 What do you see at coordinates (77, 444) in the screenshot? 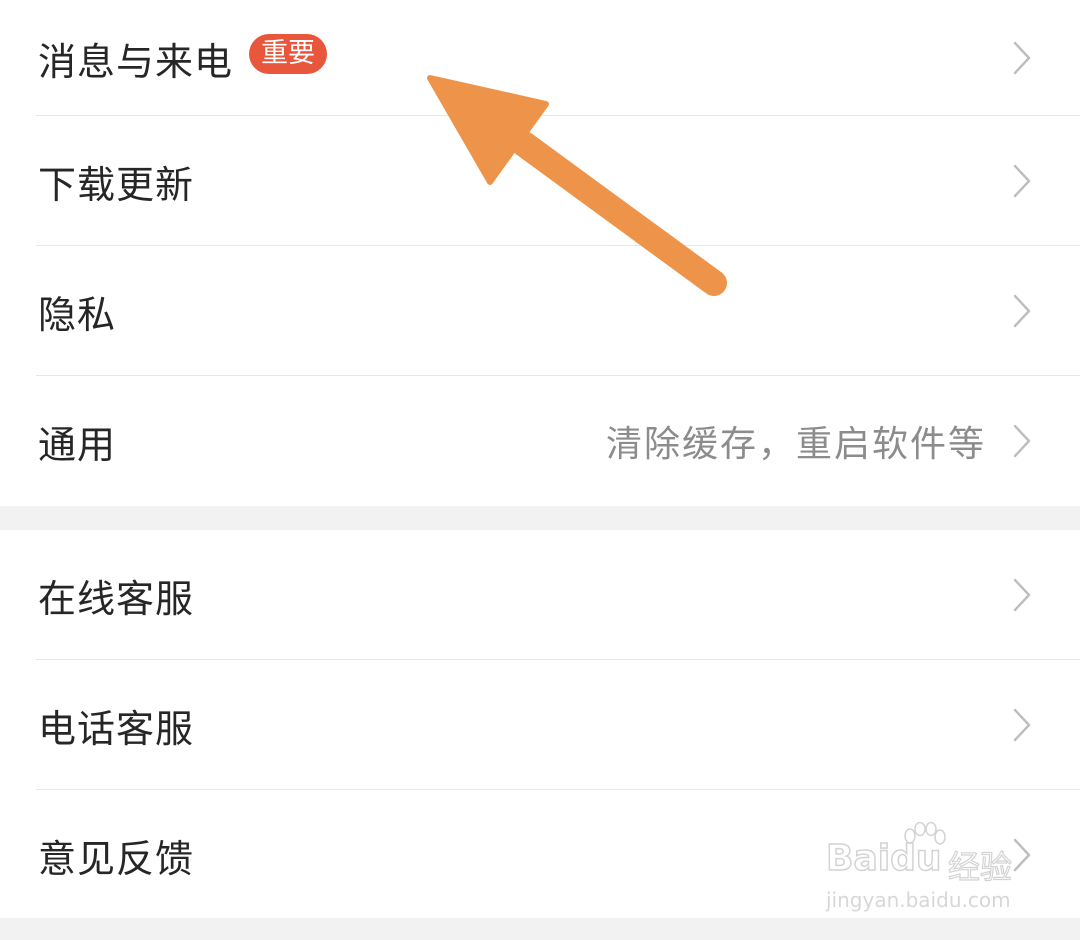
I see `settings-item-label: 通用` at bounding box center [77, 444].